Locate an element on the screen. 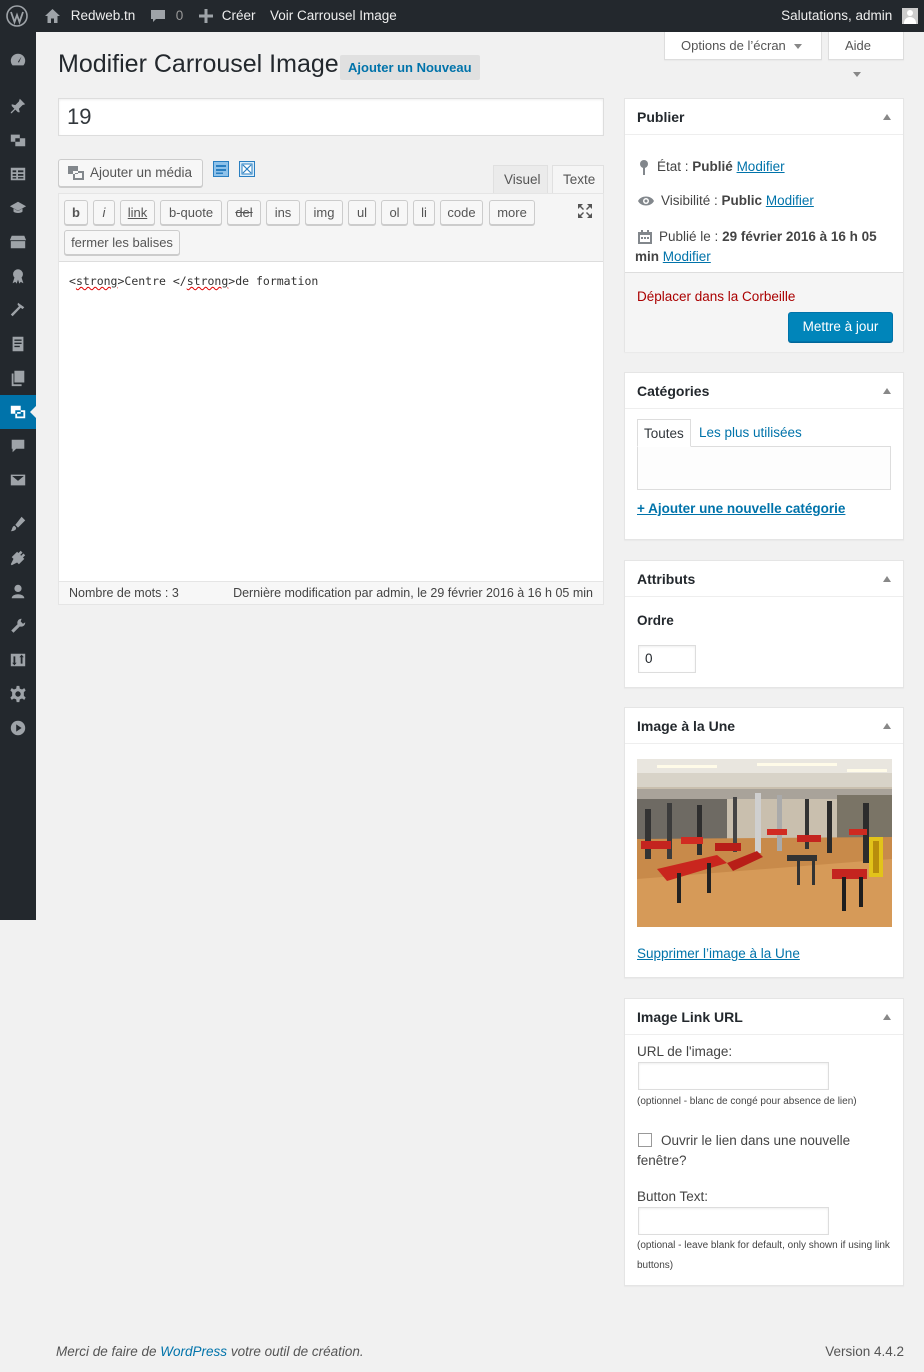  edit-visibility-link: Modifier is located at coordinates (790, 200).